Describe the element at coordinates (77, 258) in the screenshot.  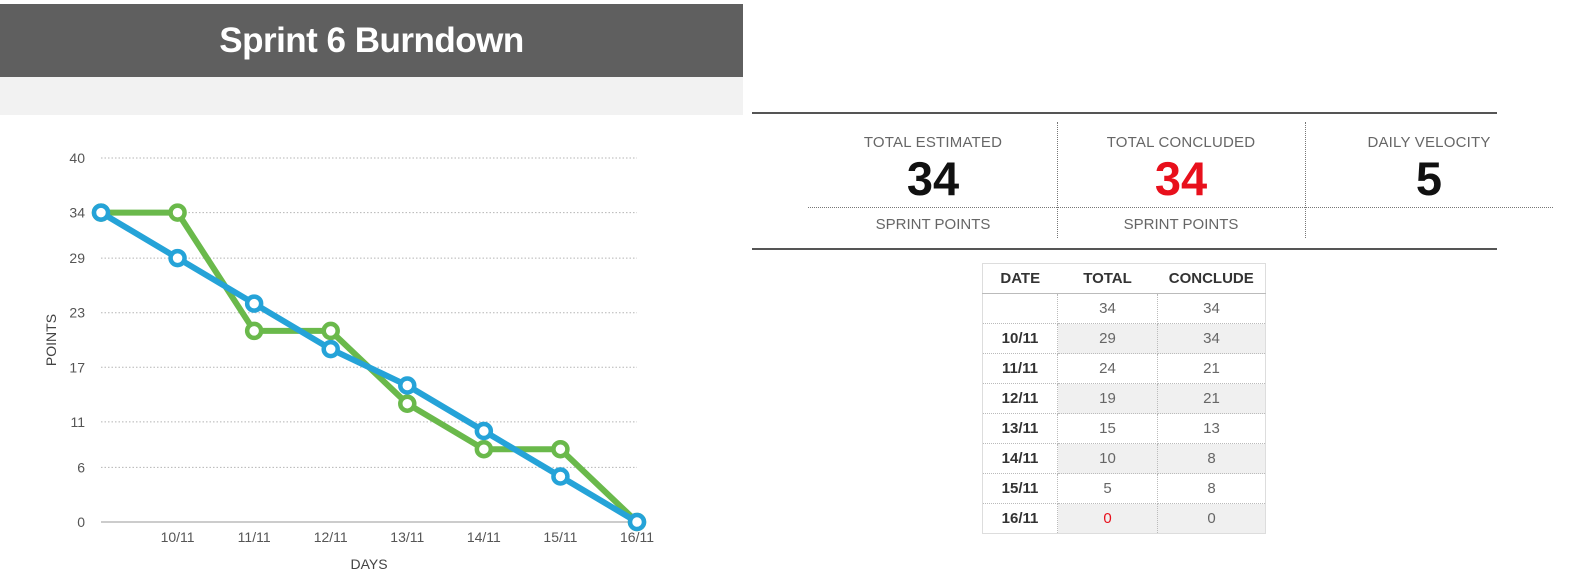
I see `y-tick-label: 29` at that location.